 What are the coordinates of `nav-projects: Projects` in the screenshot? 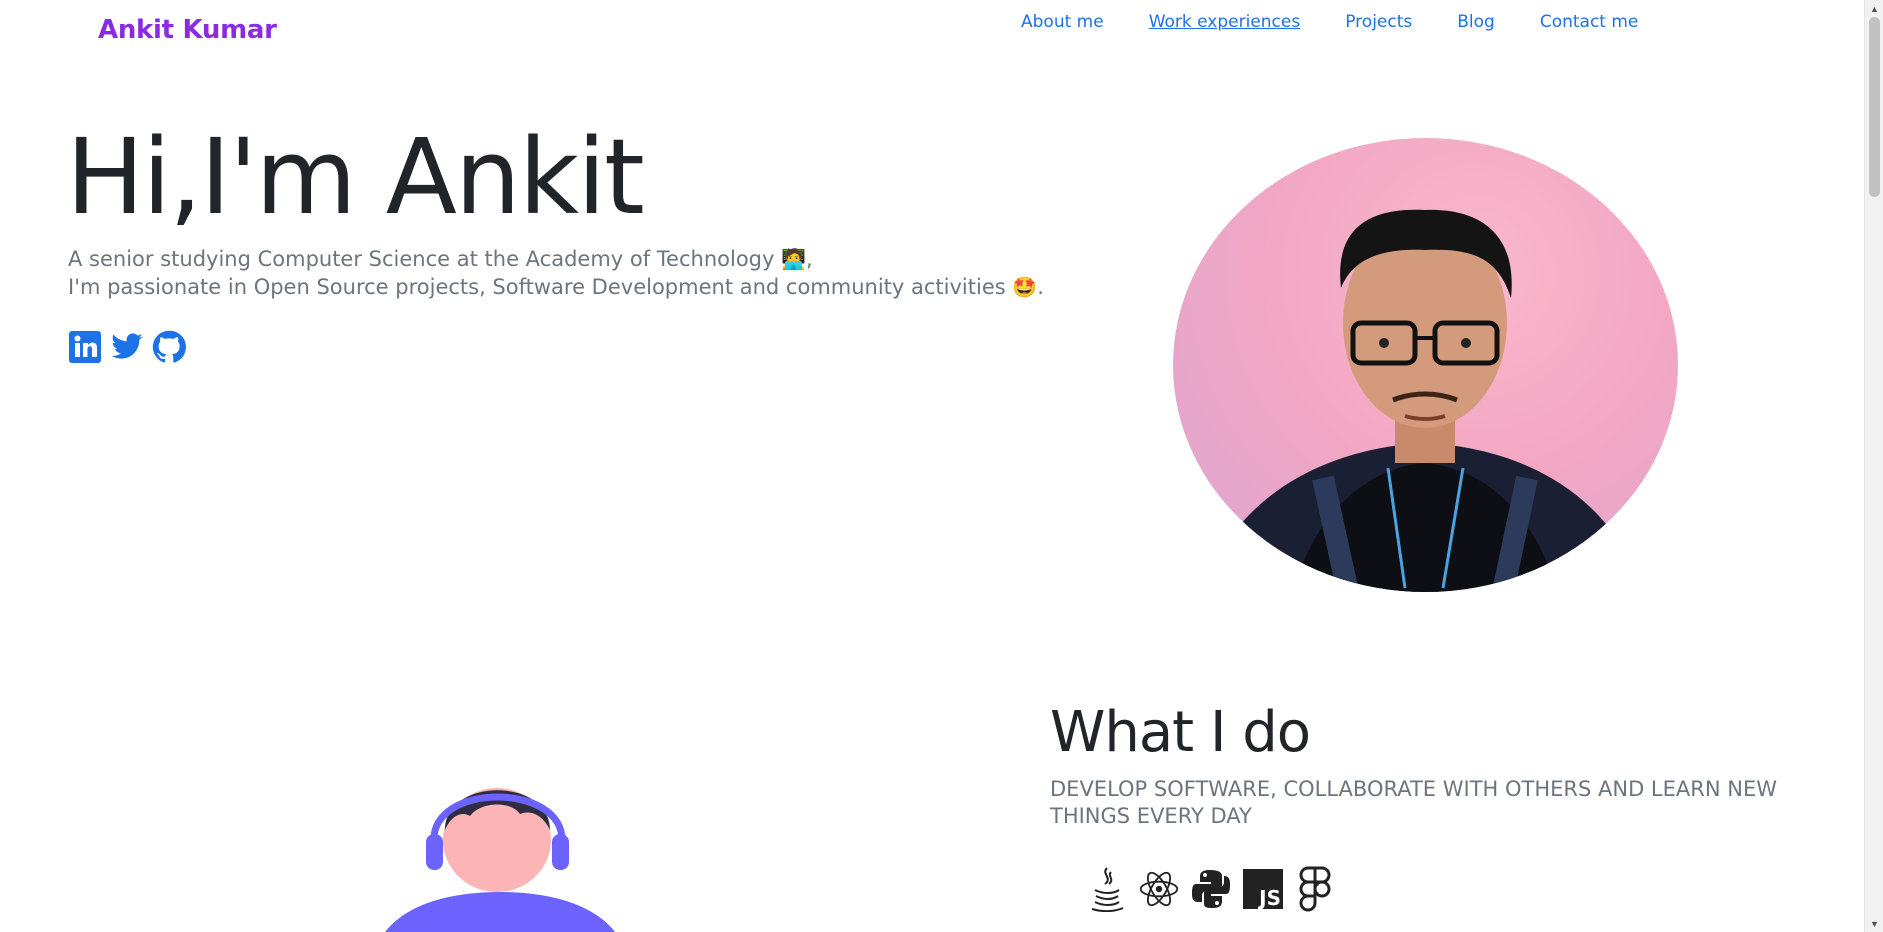 It's located at (1378, 22).